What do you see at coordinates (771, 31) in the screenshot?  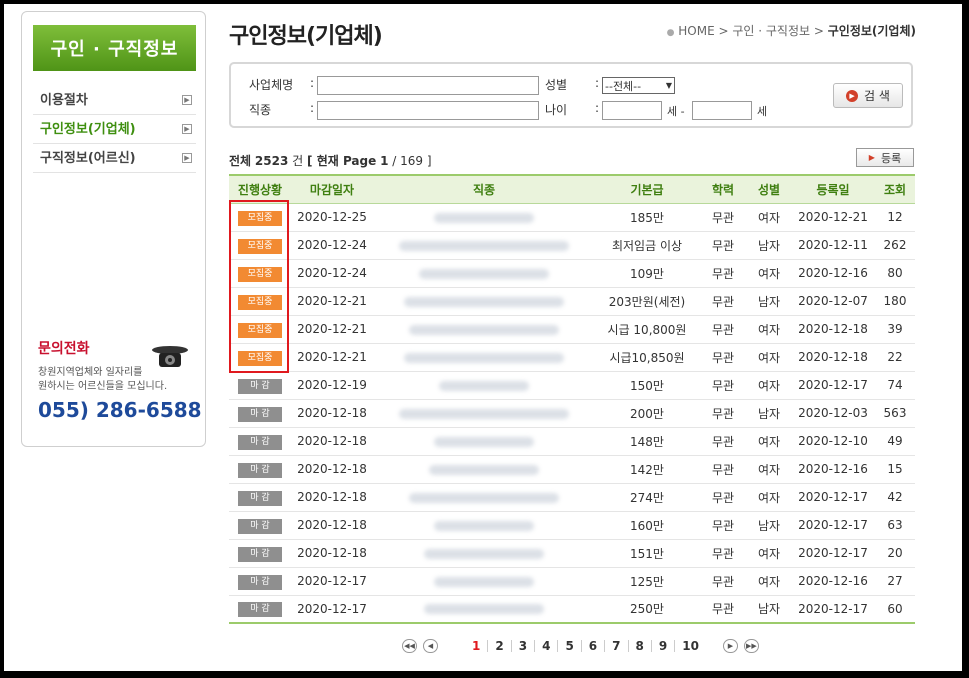 I see `breadcrumb-section: 구인 · 구직정보` at bounding box center [771, 31].